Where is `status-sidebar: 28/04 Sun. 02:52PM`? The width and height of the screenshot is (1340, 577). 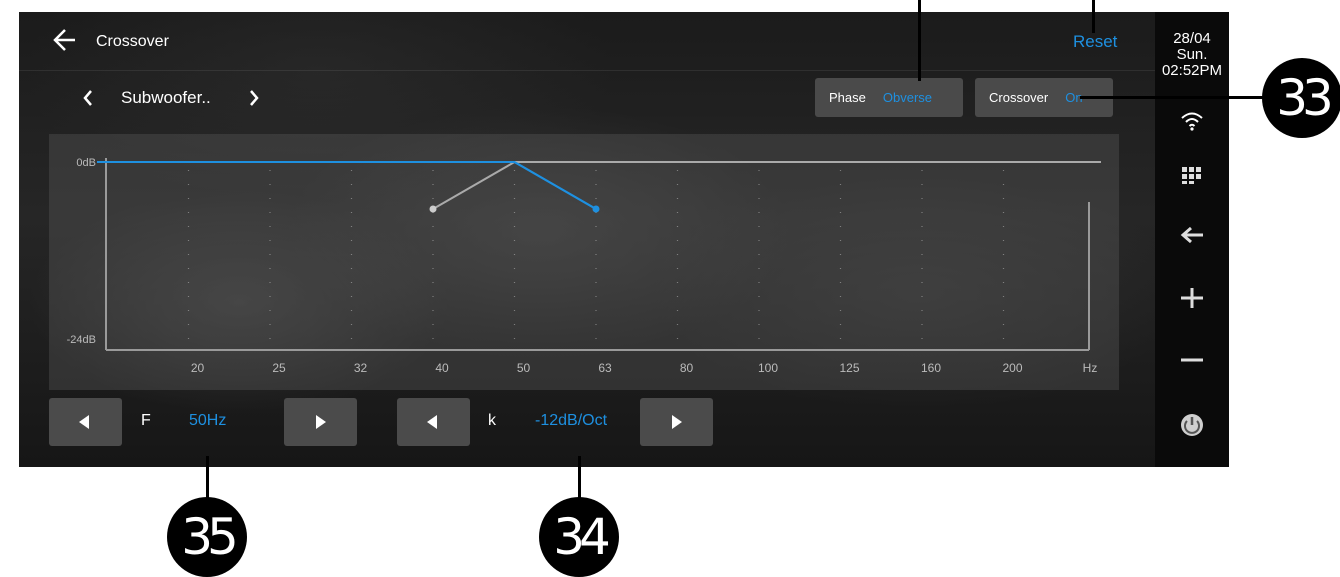 status-sidebar: 28/04 Sun. 02:52PM is located at coordinates (1192, 239).